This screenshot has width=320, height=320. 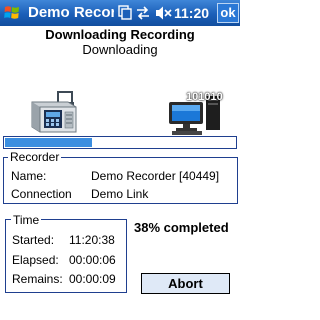 What do you see at coordinates (185, 283) in the screenshot?
I see `abort-button: Abort` at bounding box center [185, 283].